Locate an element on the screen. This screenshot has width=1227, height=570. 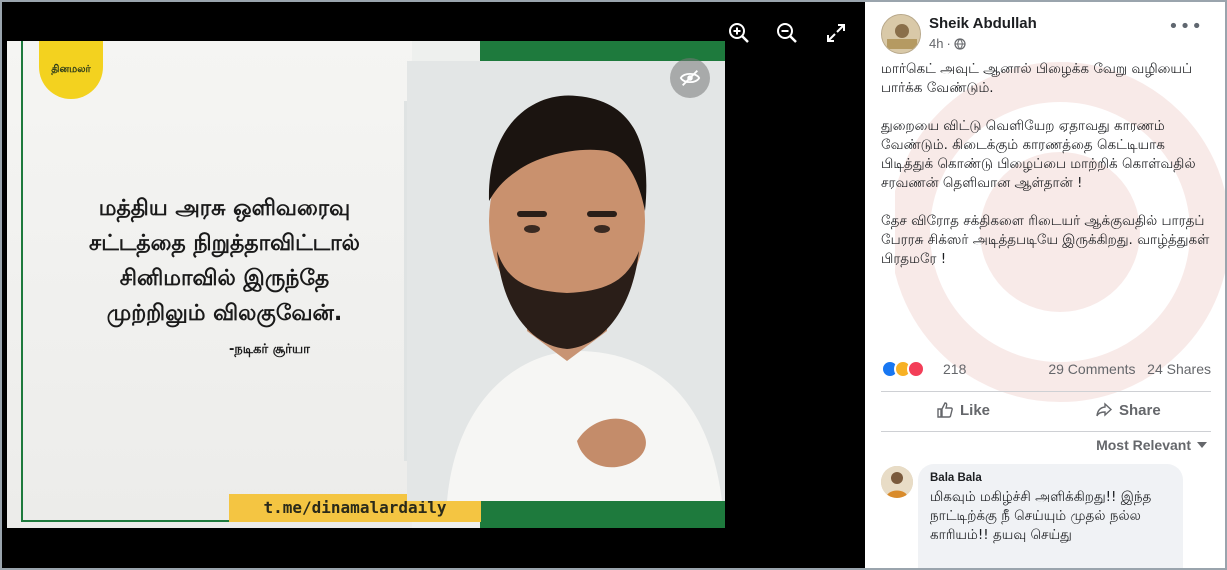
post-time: 4h is located at coordinates (936, 43).